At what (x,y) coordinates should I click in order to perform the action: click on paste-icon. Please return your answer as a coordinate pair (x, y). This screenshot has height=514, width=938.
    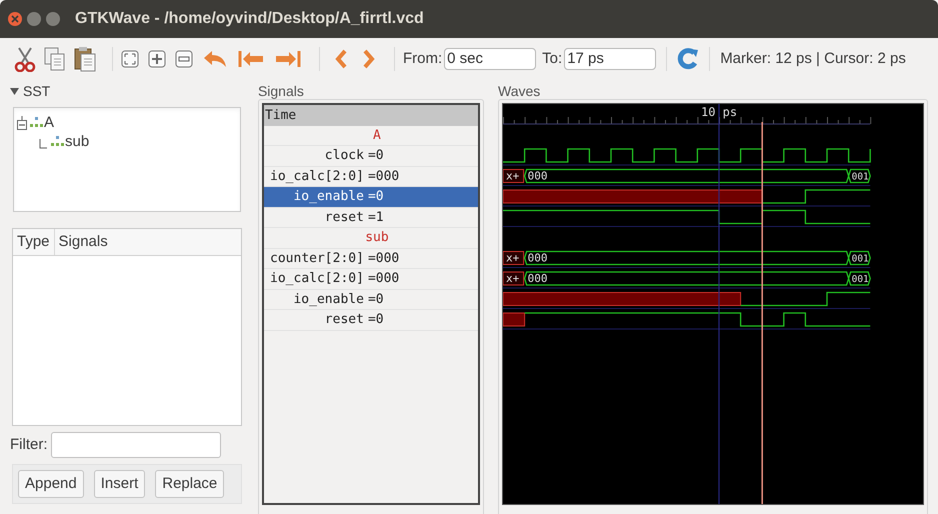
    Looking at the image, I should click on (85, 59).